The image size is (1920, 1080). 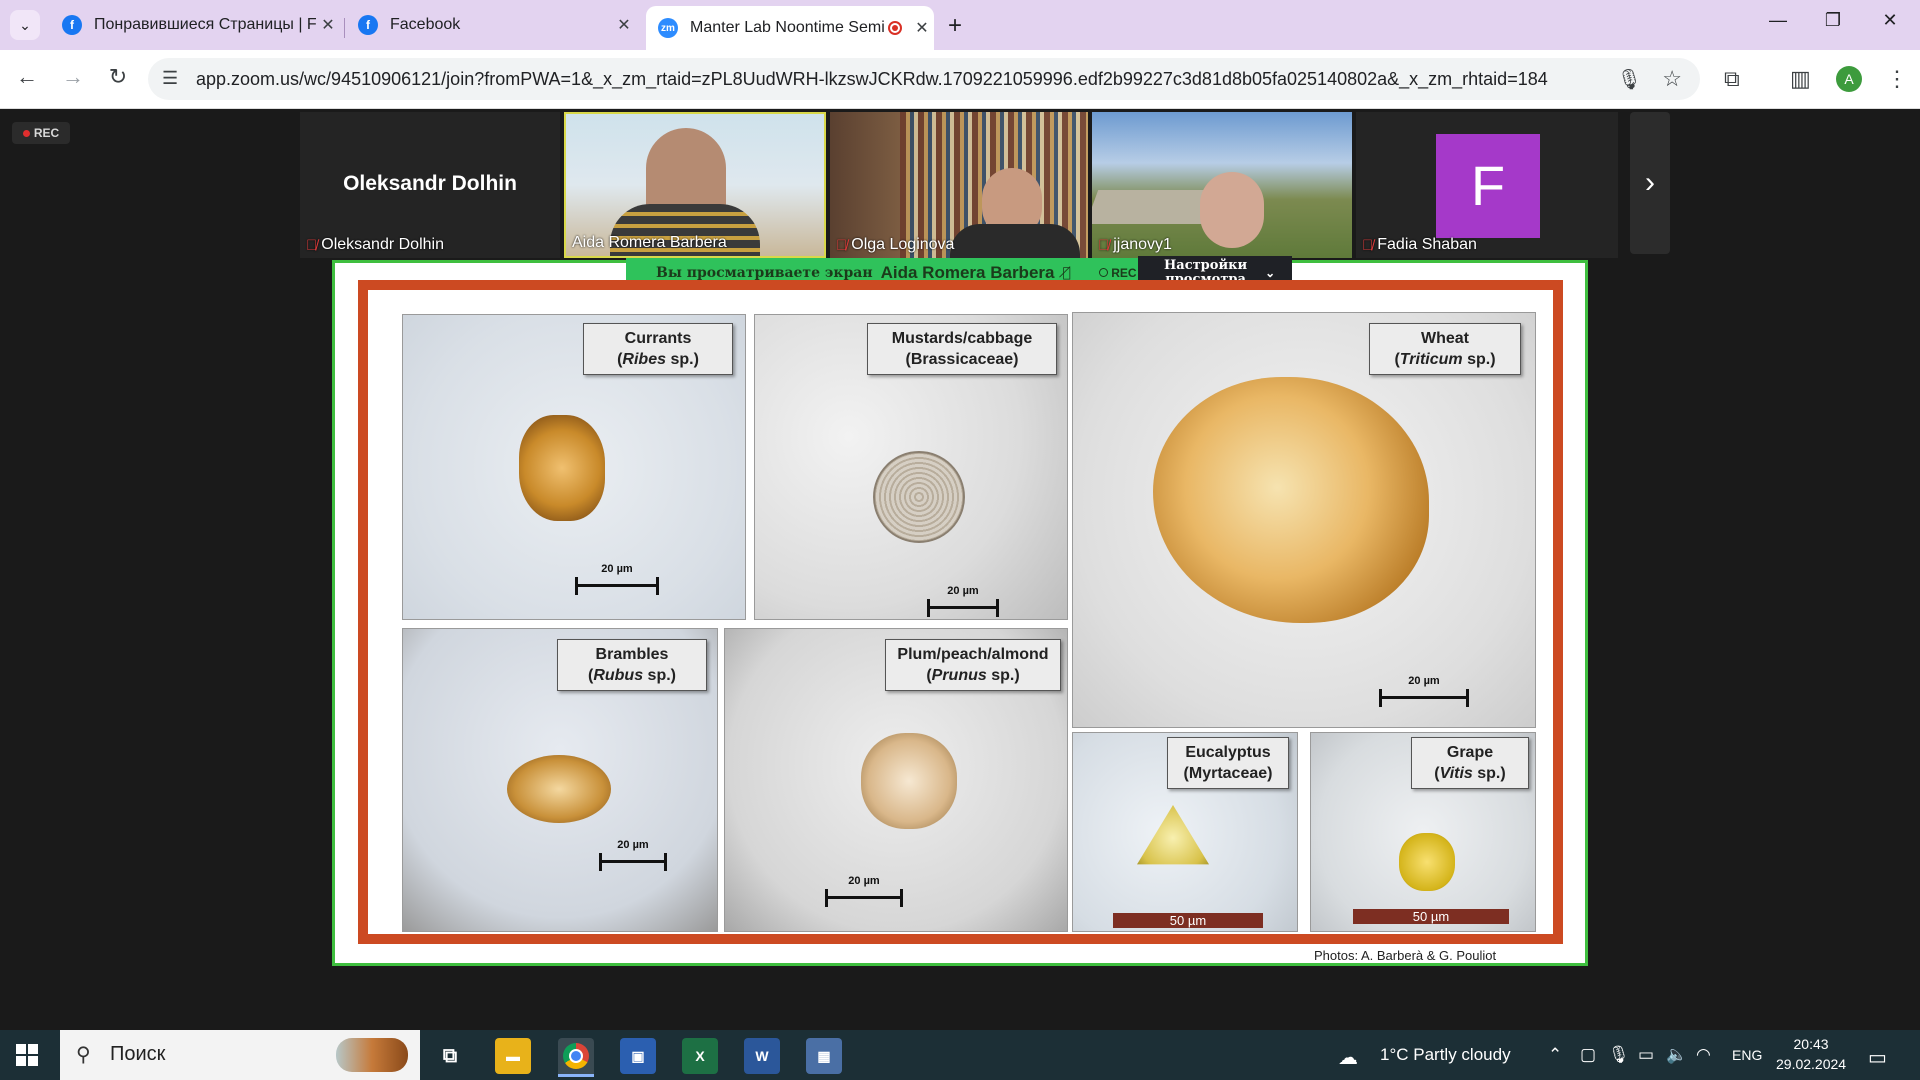 I want to click on chevron-up-icon: ⌃, so click(x=1555, y=1055).